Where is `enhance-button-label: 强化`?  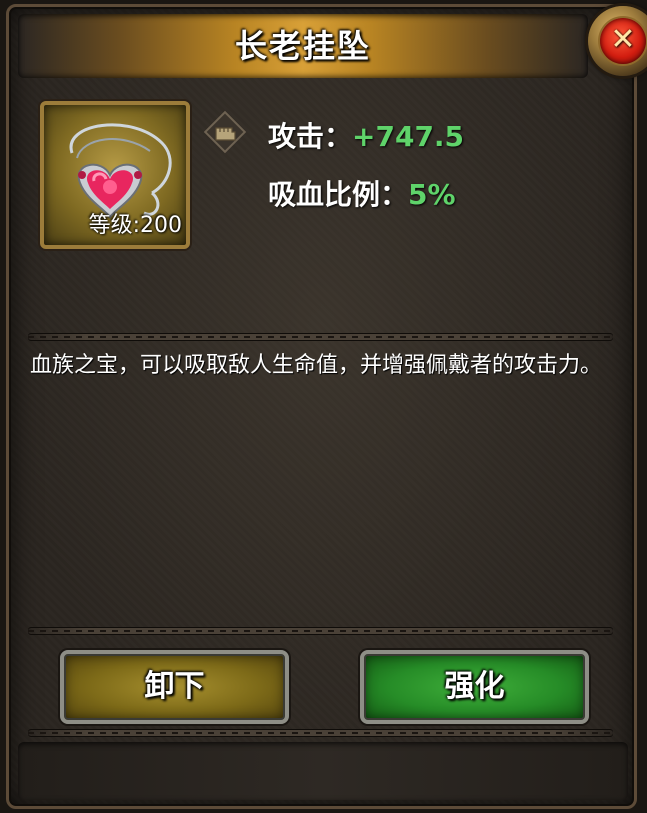 enhance-button-label: 强化 is located at coordinates (474, 686).